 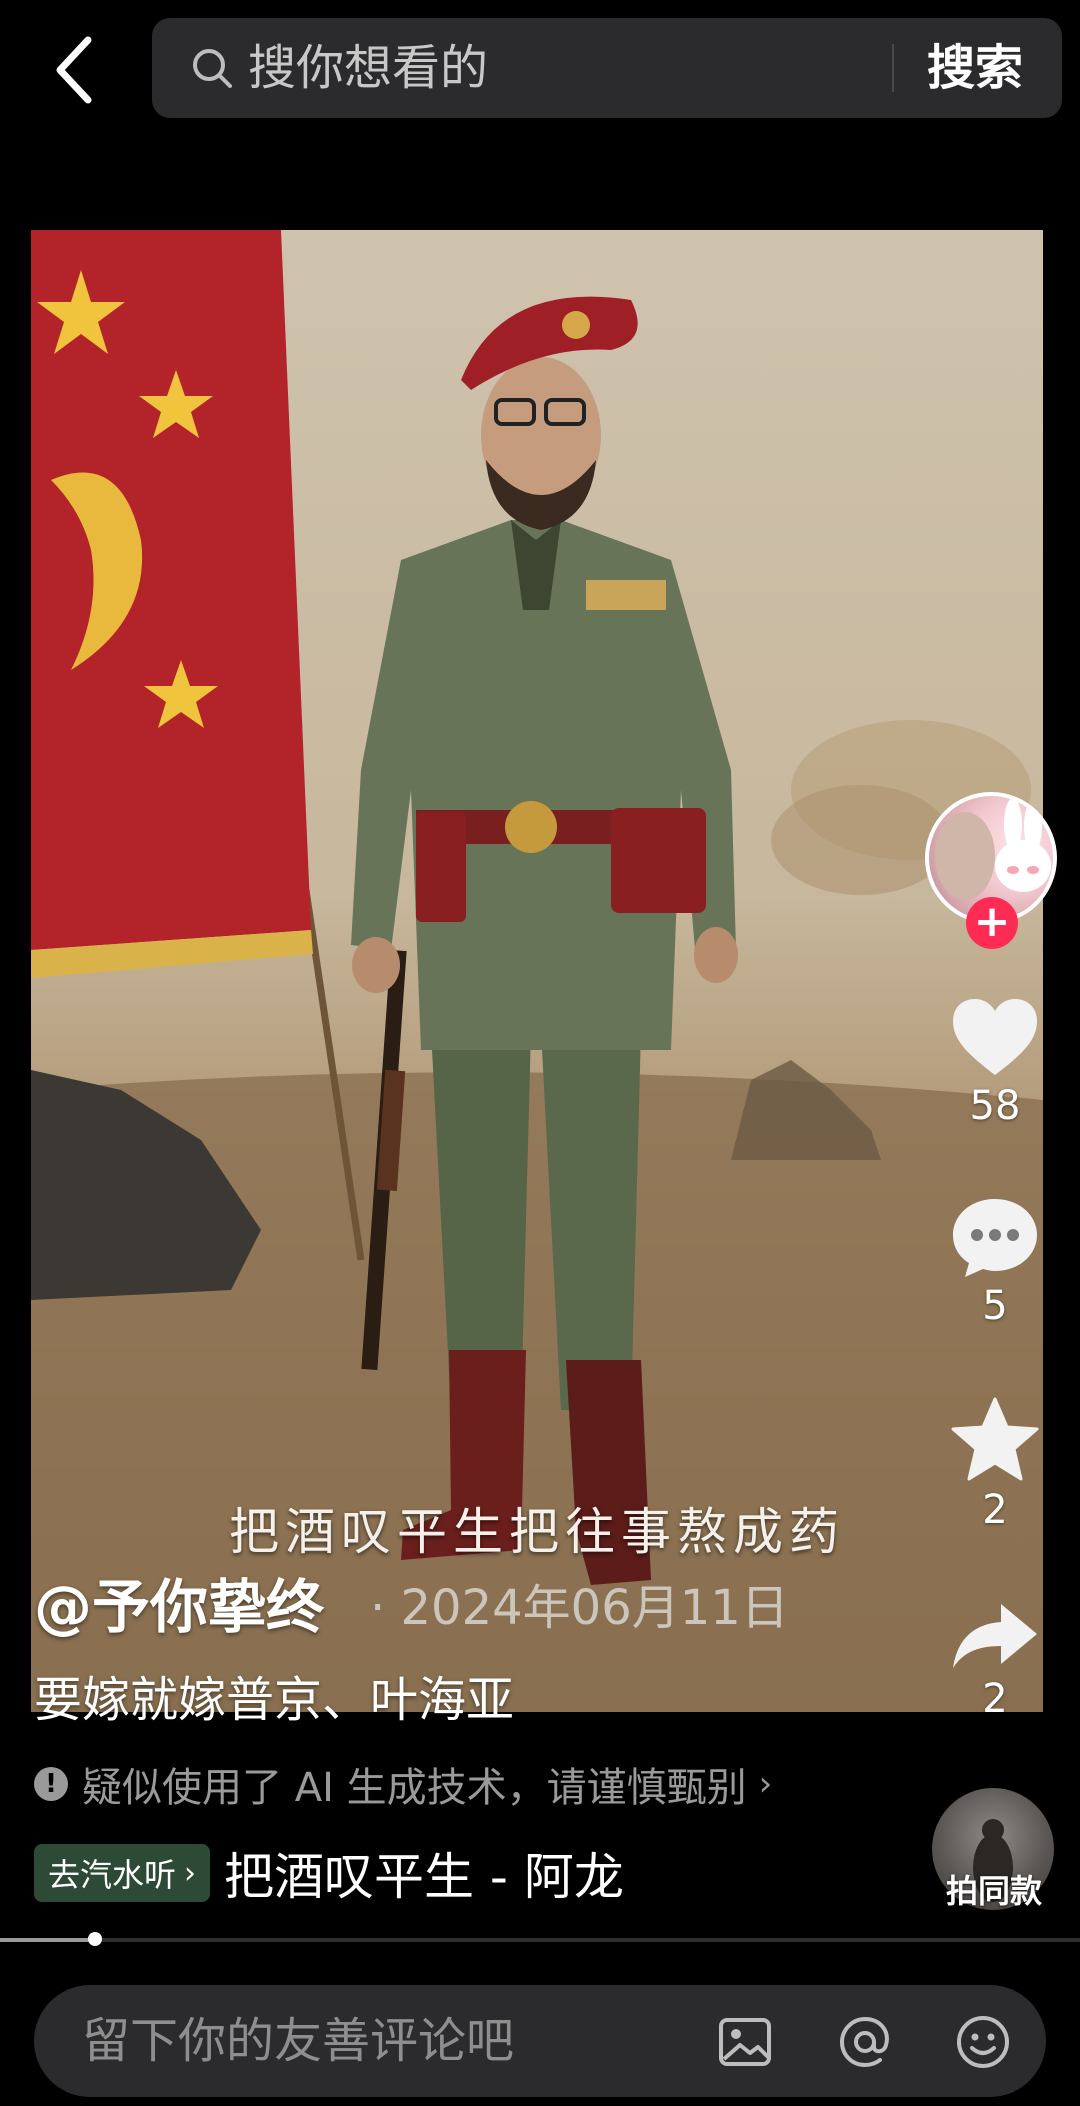 What do you see at coordinates (274, 1700) in the screenshot?
I see `post-description: 要嫁就嫁普京、叶海亚` at bounding box center [274, 1700].